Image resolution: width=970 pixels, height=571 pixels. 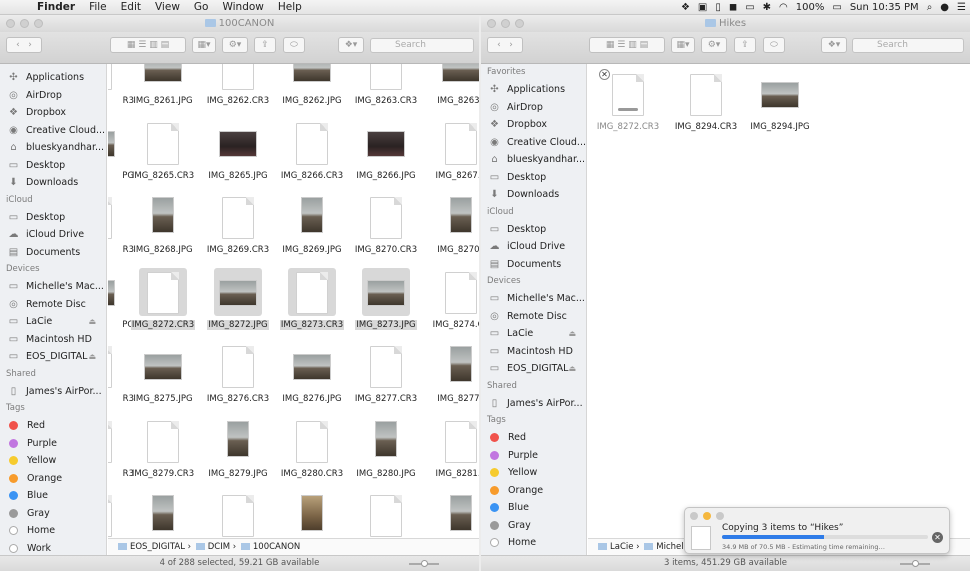 I want to click on app-status-icon: ◼, so click(x=733, y=7).